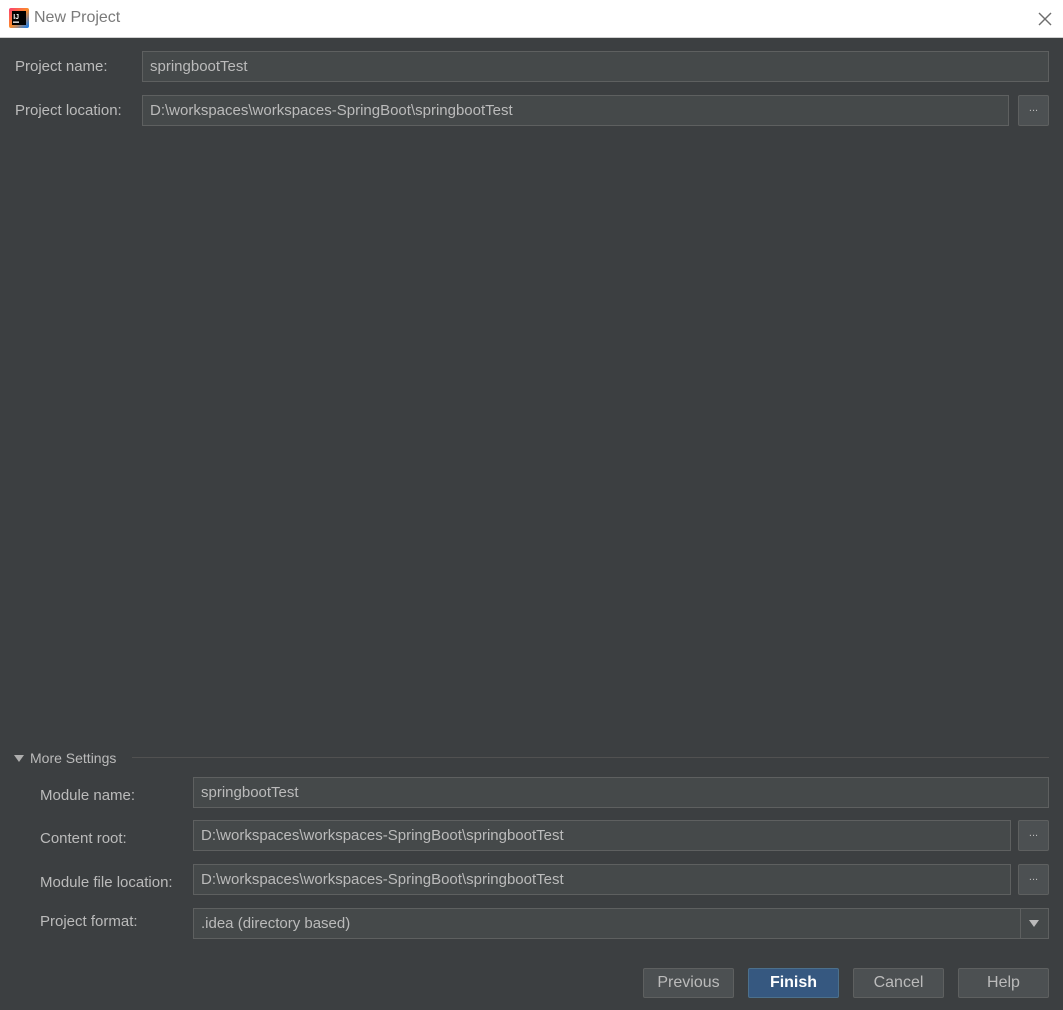  I want to click on project-format-value: .idea (directory based), so click(276, 923).